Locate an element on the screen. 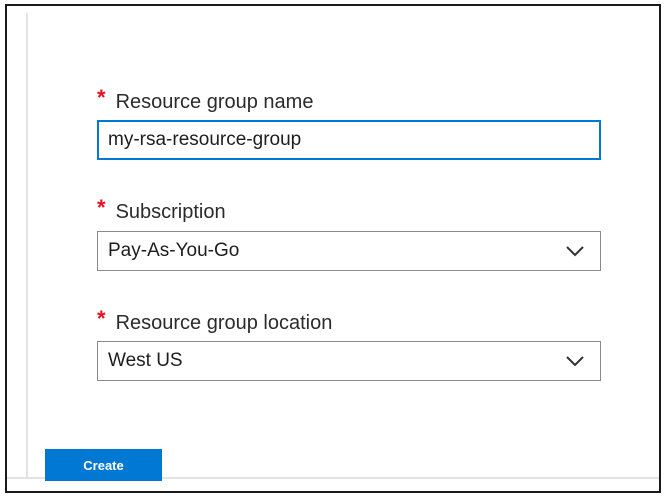  location-selected-value: West US is located at coordinates (145, 360).